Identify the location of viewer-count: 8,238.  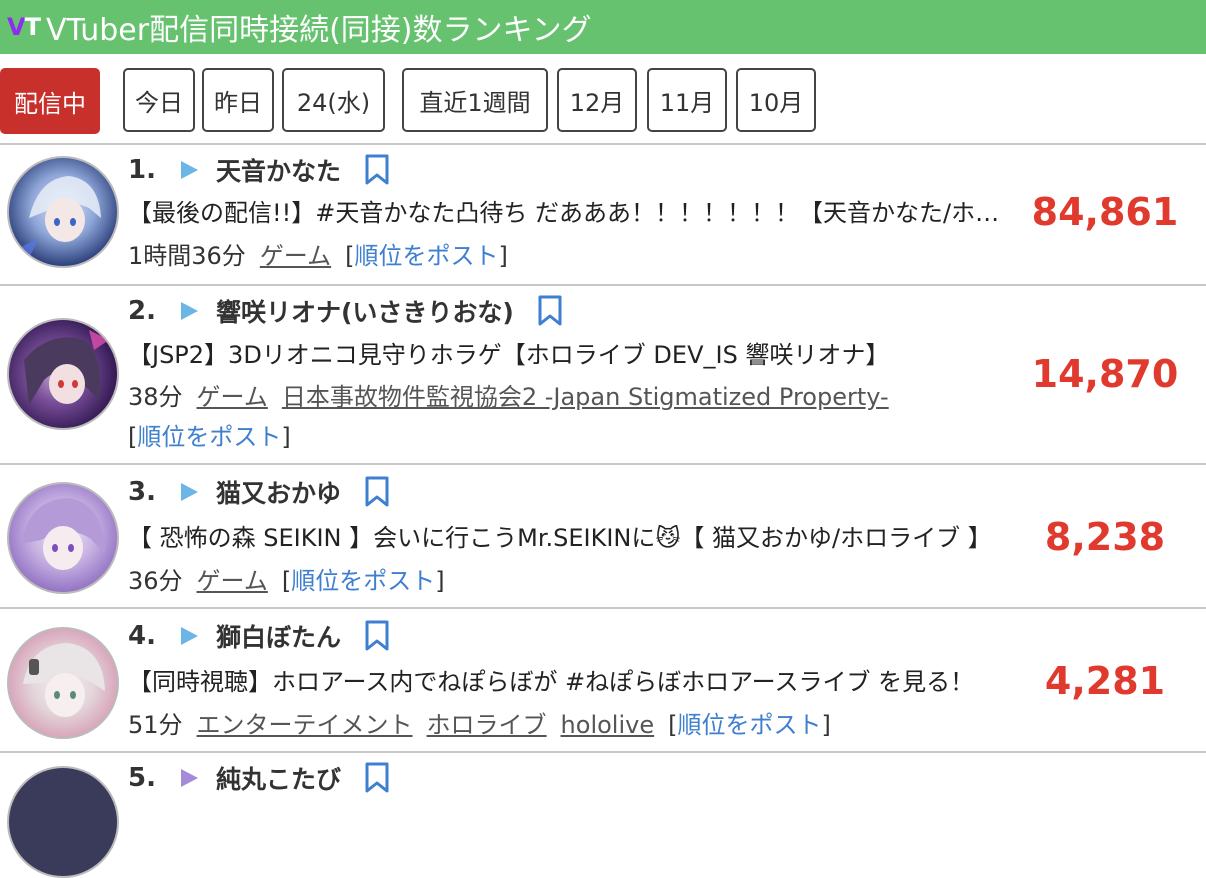
(1105, 537).